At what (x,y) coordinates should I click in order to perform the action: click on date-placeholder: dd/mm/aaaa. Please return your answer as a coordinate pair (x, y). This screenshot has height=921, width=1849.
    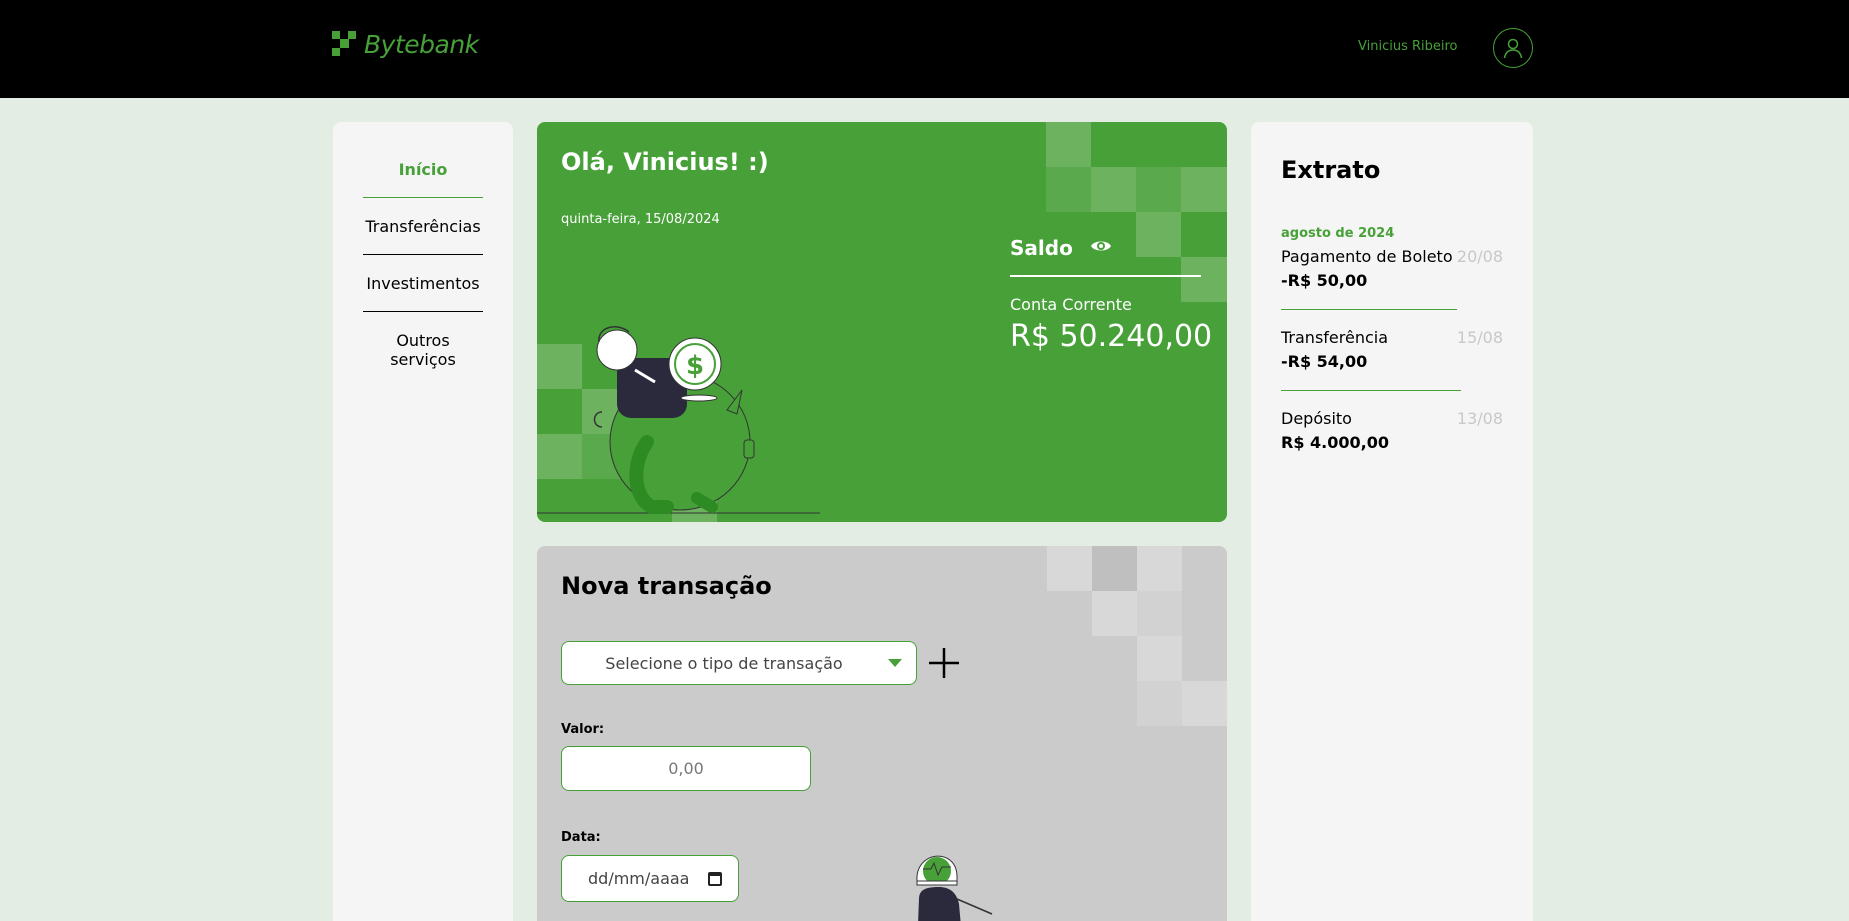
    Looking at the image, I should click on (639, 878).